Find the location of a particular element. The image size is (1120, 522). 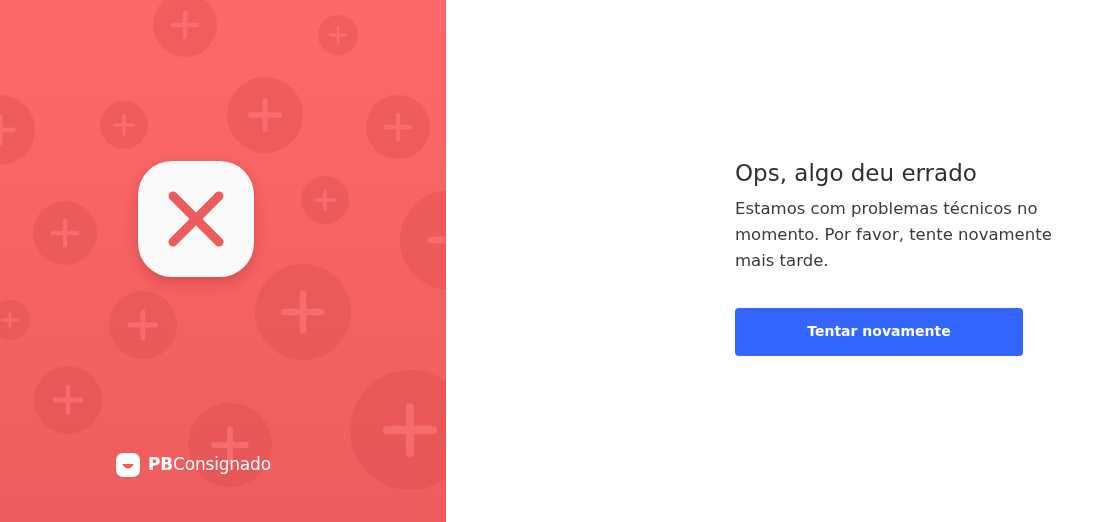

error-message: Estamos com problemas técnicos no momento. Por favor, tente novamente mais tarde. is located at coordinates (894, 234).